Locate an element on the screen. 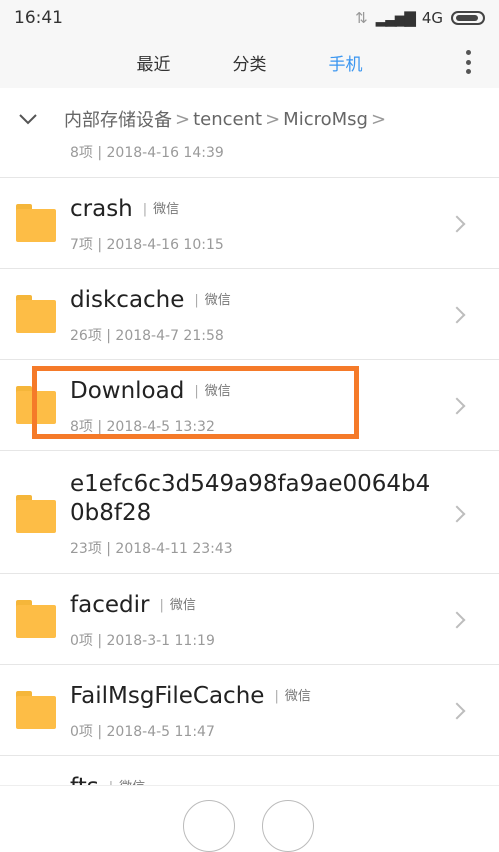  search-button is located at coordinates (209, 826).